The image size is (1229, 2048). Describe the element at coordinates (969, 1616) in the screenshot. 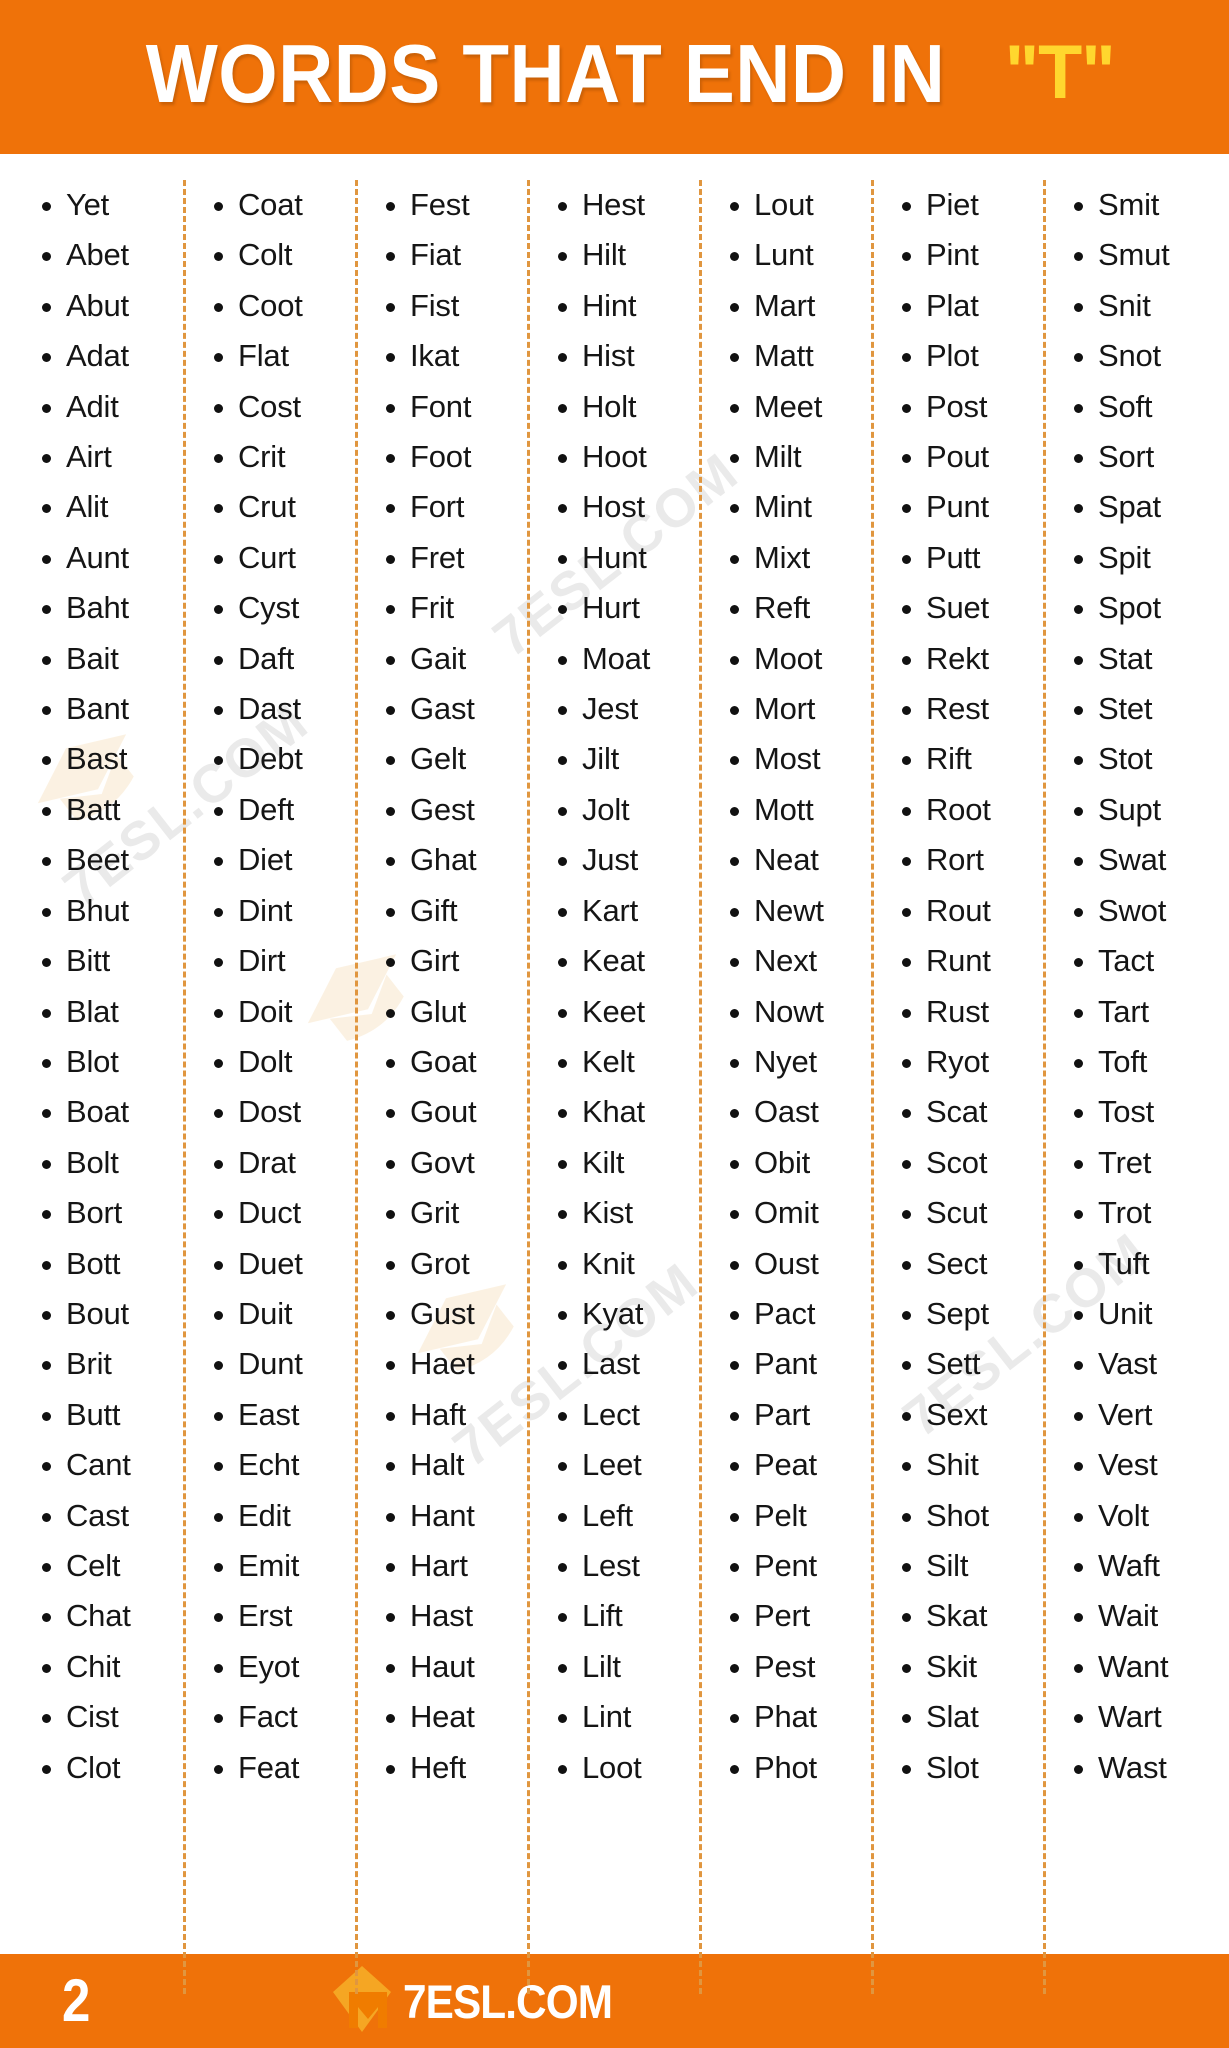

I see `word-item: Skat` at that location.